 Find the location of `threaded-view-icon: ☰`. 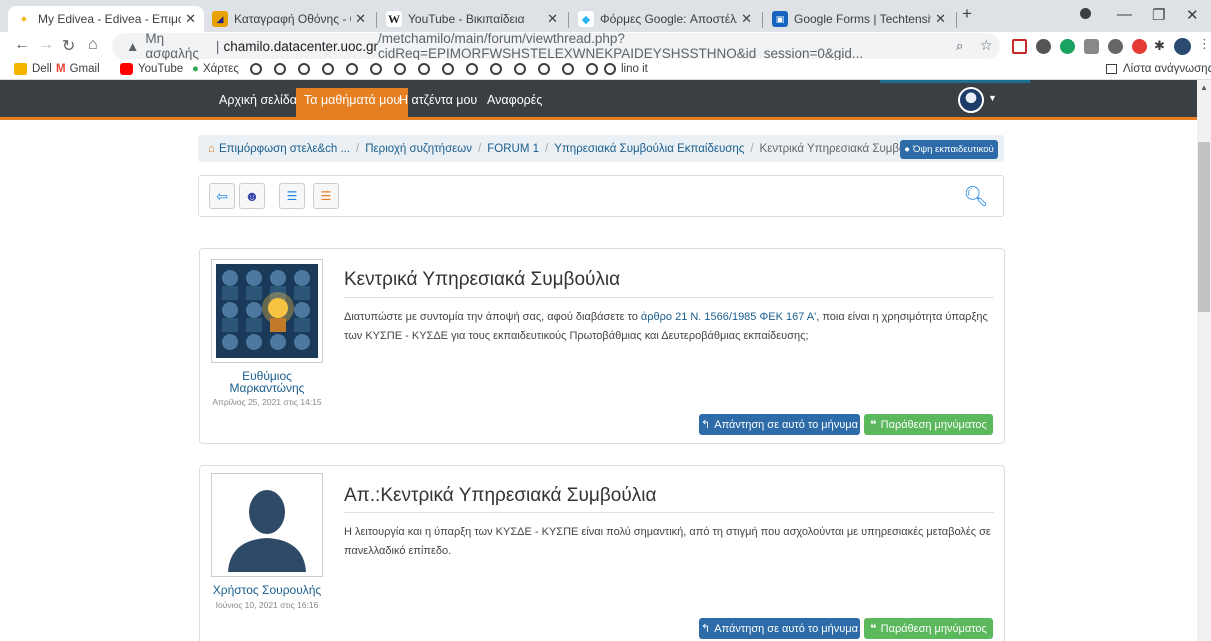

threaded-view-icon: ☰ is located at coordinates (326, 196).